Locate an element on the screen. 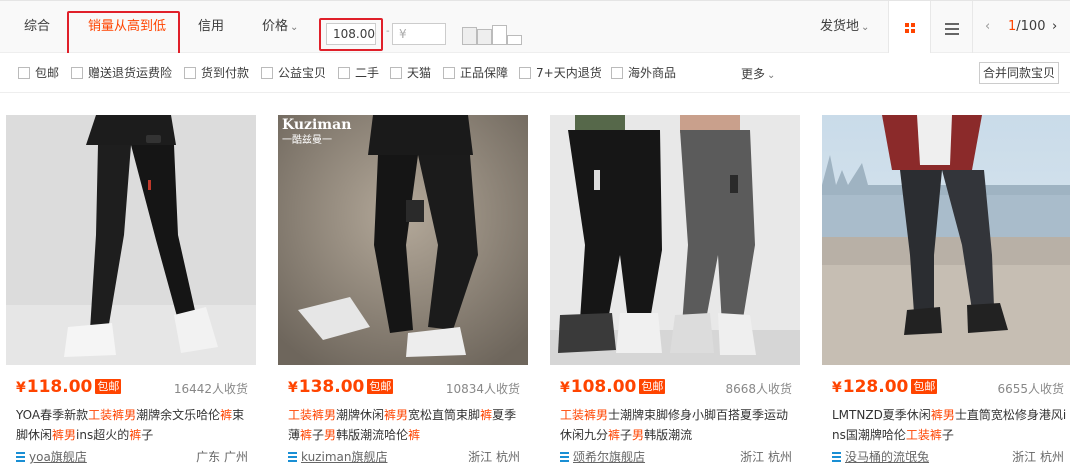 The image size is (1070, 475). more-filters-button: 更多 ⌄ is located at coordinates (758, 73).